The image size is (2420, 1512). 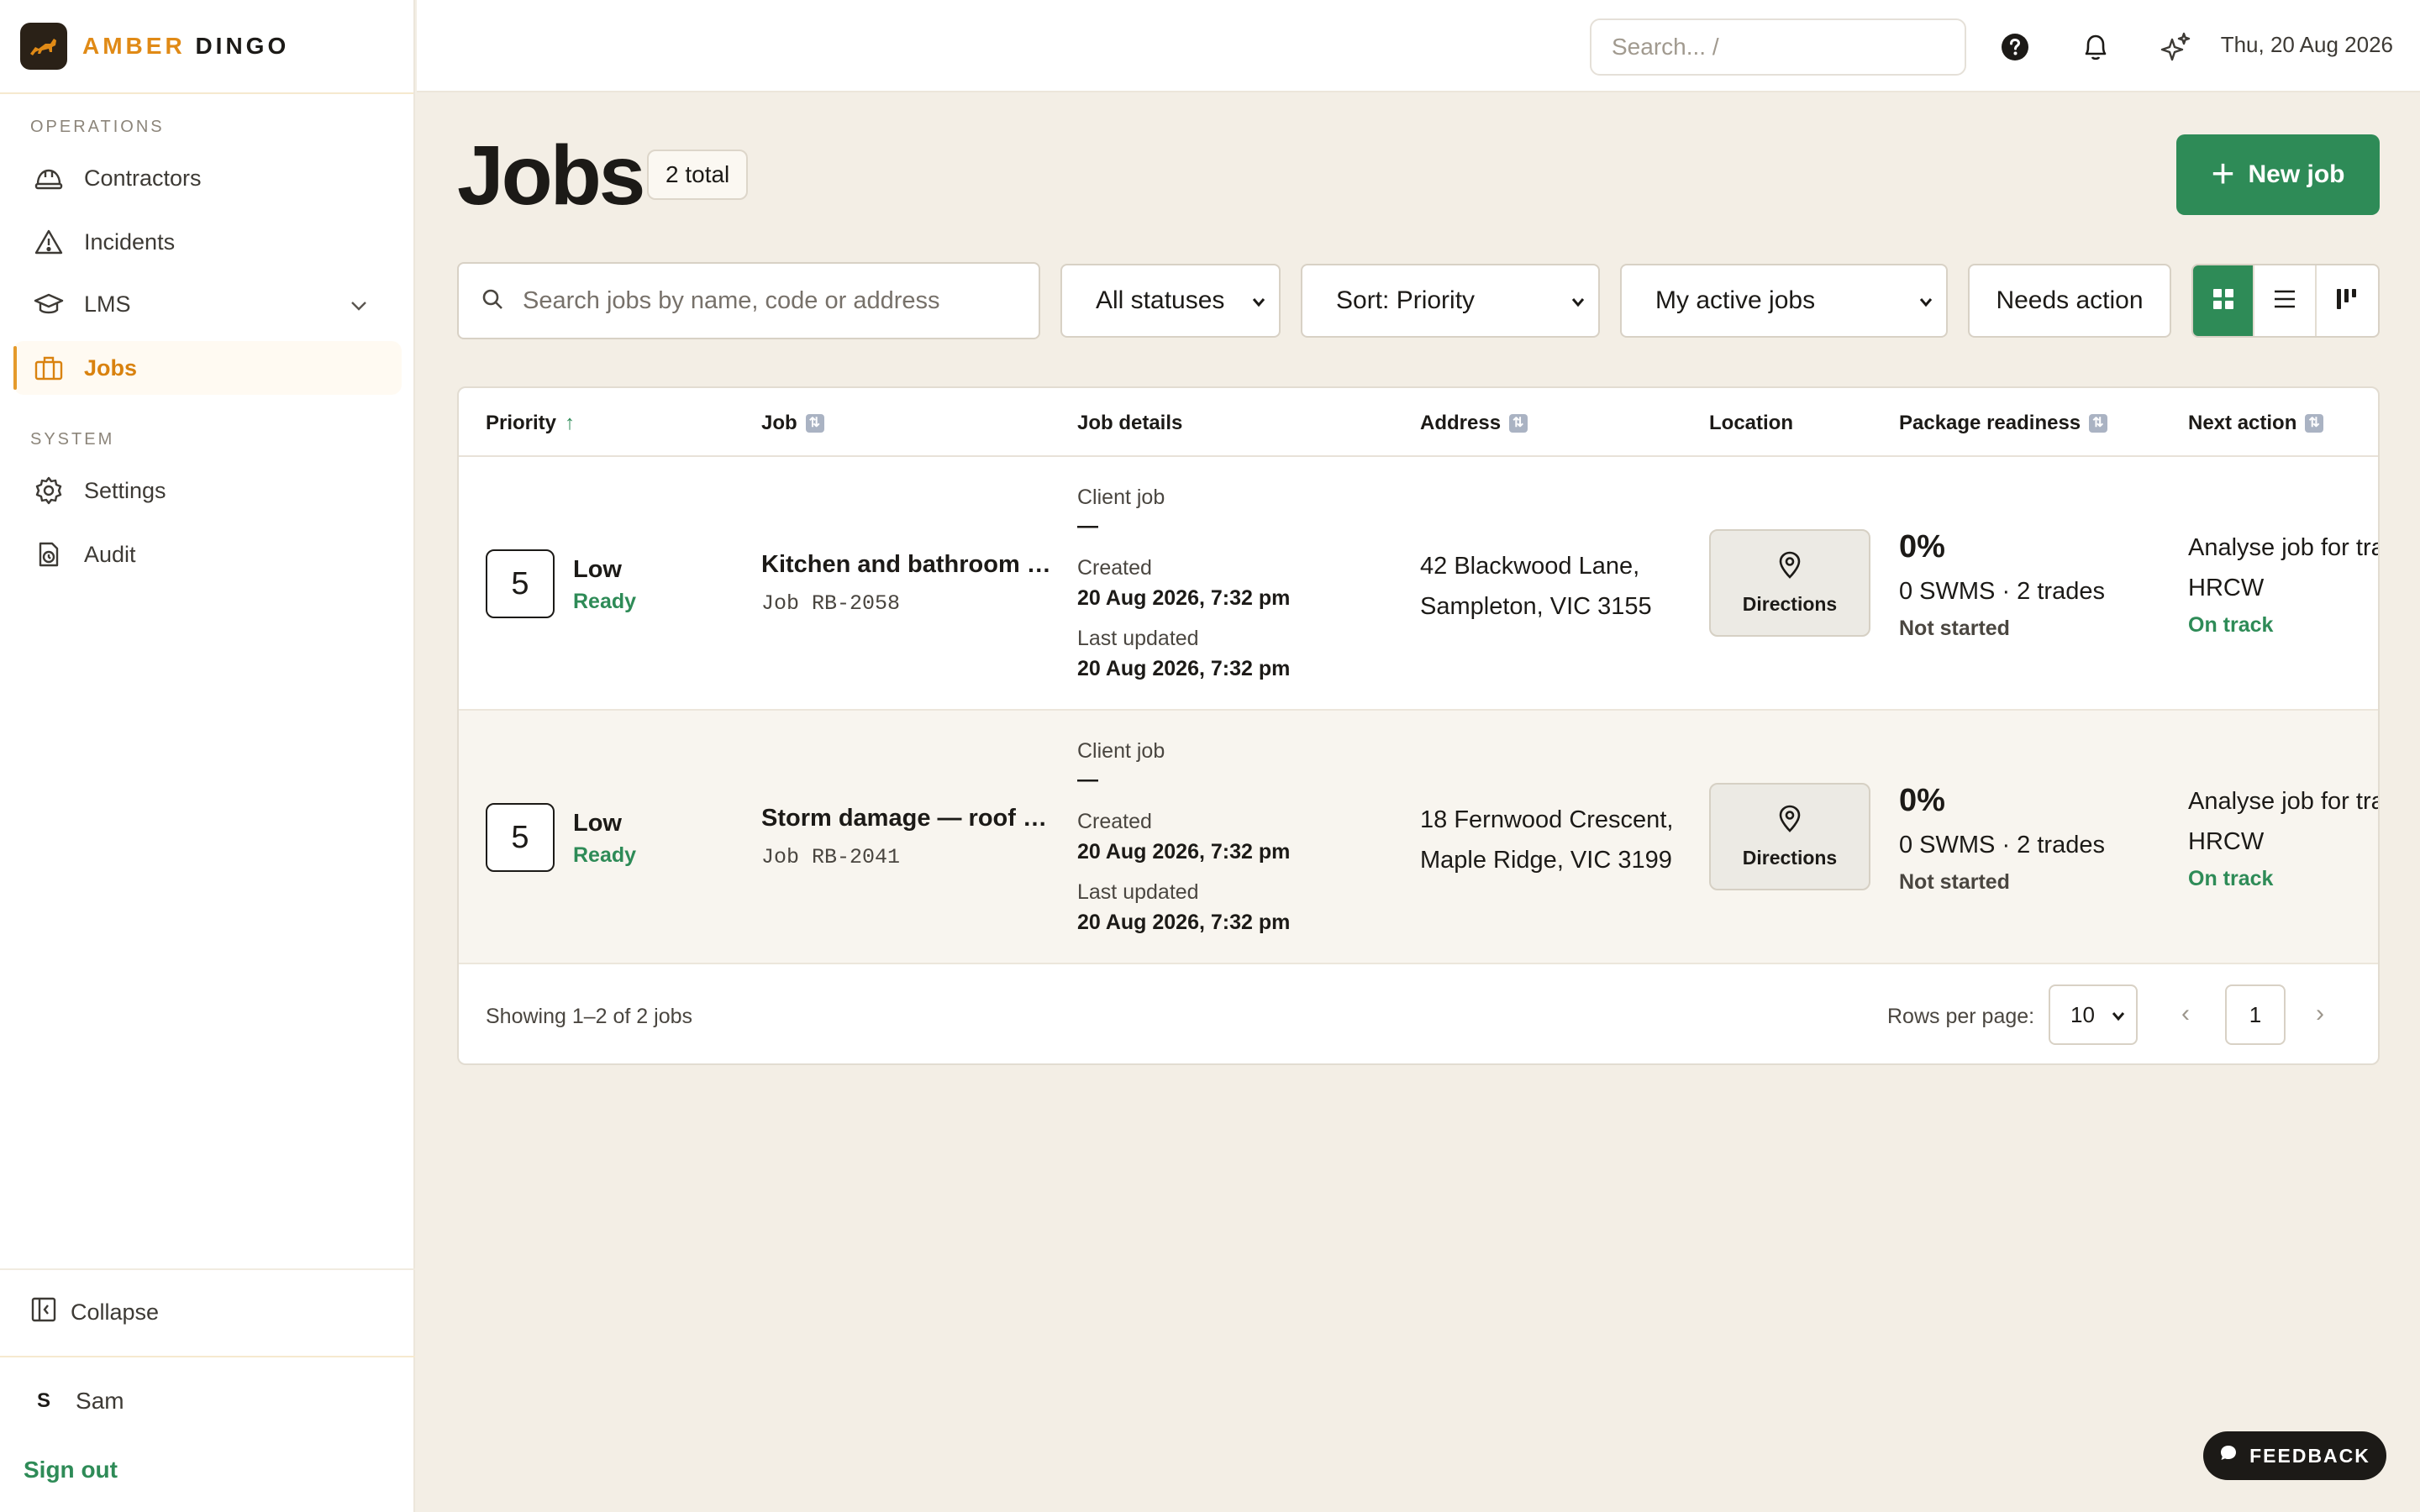 What do you see at coordinates (80, 1401) in the screenshot?
I see `user-profile: S Sam` at bounding box center [80, 1401].